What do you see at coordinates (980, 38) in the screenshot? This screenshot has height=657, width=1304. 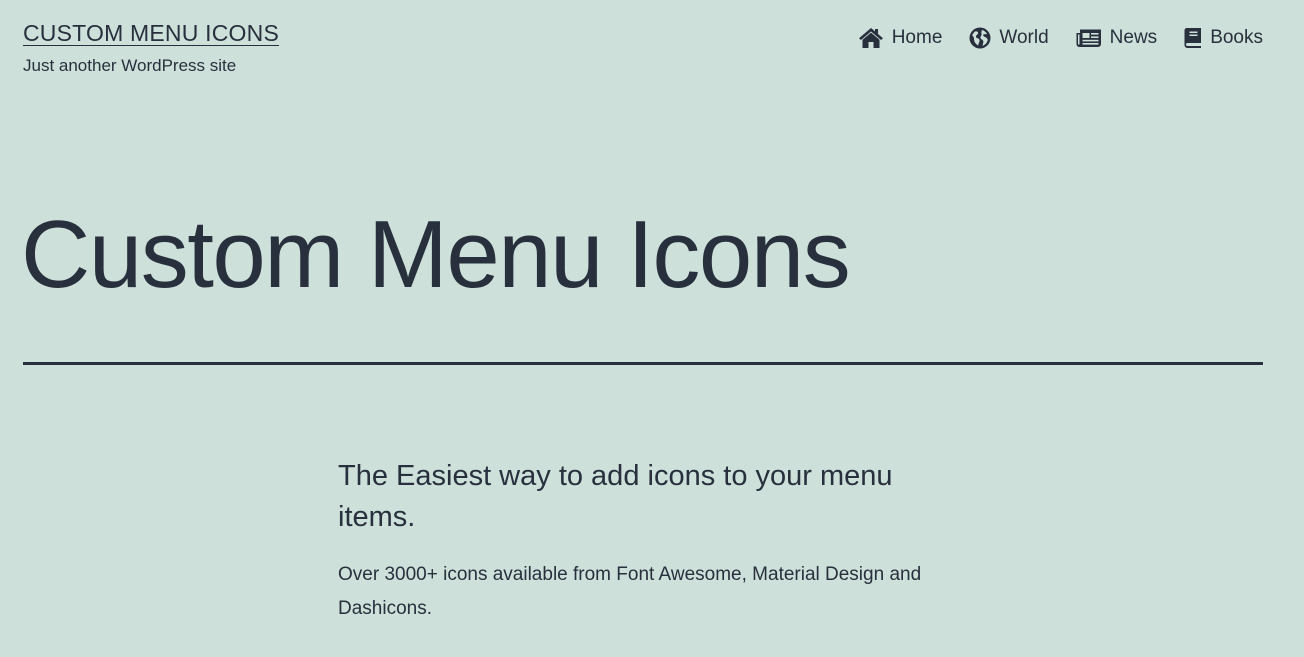 I see `globe-icon` at bounding box center [980, 38].